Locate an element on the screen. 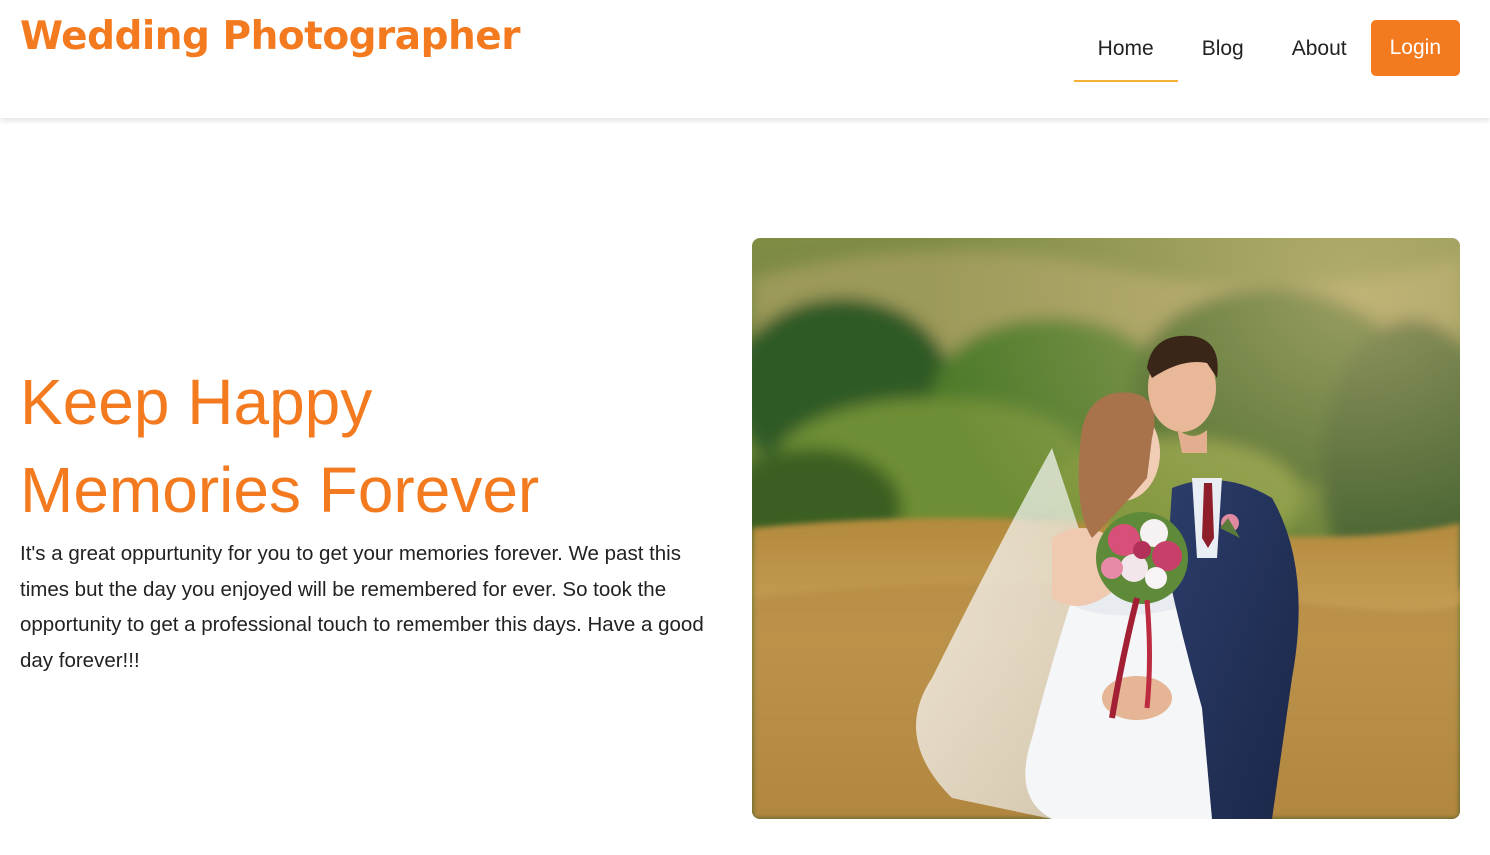 Image resolution: width=1490 pixels, height=855 pixels. hero-title-line-1: Keep Happy is located at coordinates (196, 402).